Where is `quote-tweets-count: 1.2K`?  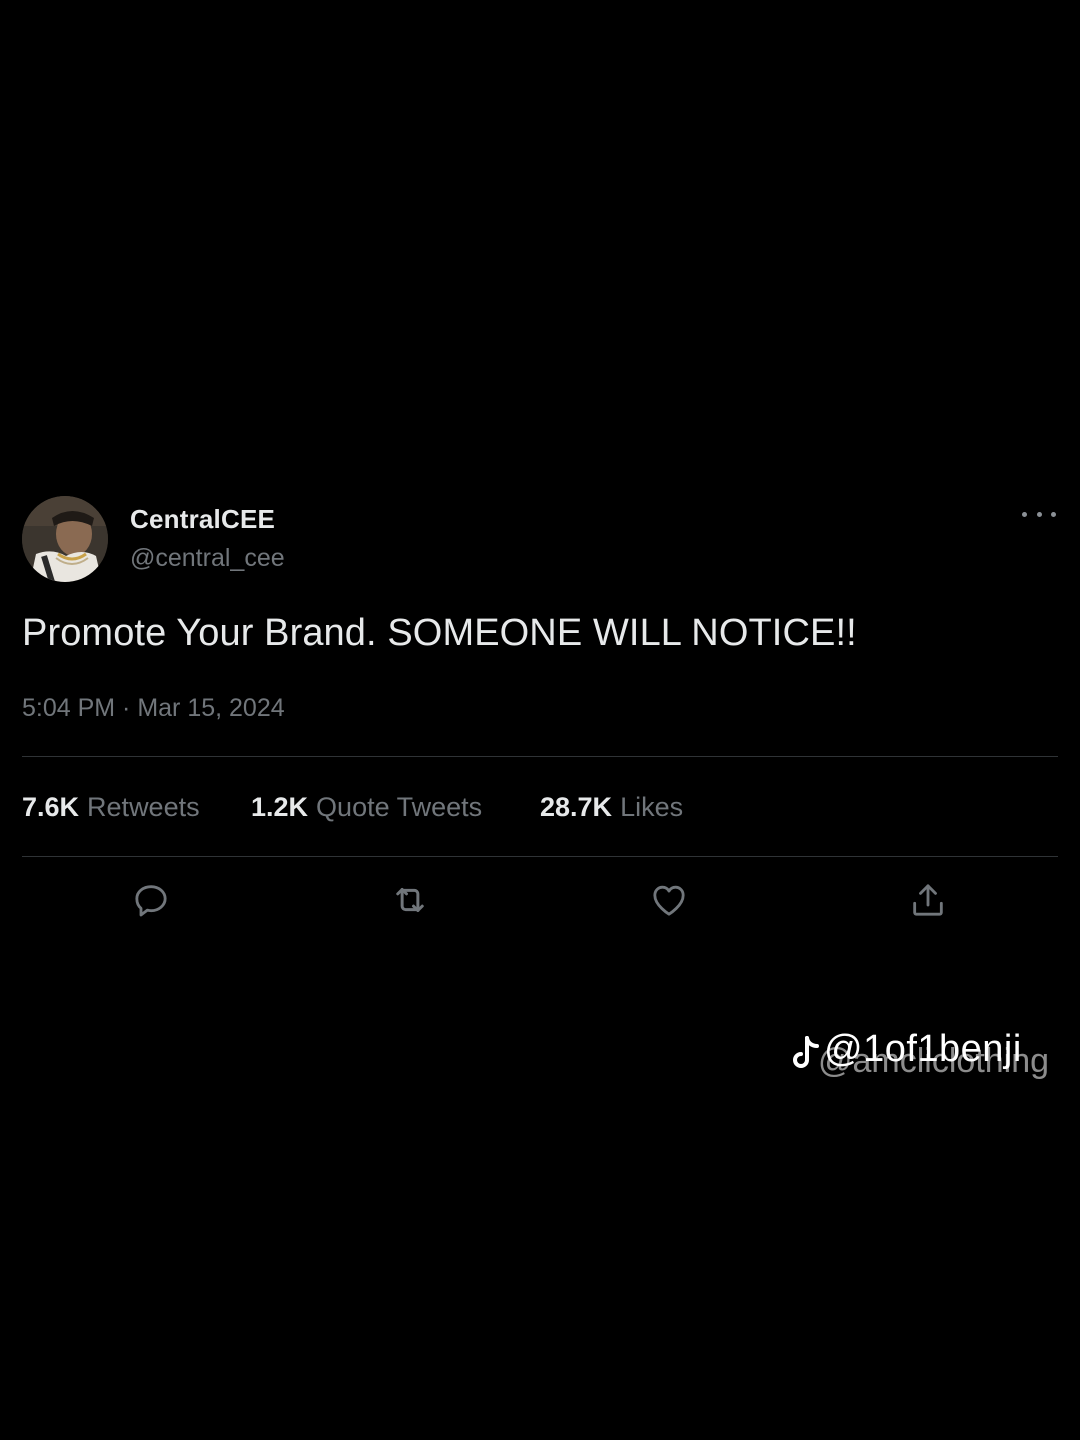 quote-tweets-count: 1.2K is located at coordinates (280, 807).